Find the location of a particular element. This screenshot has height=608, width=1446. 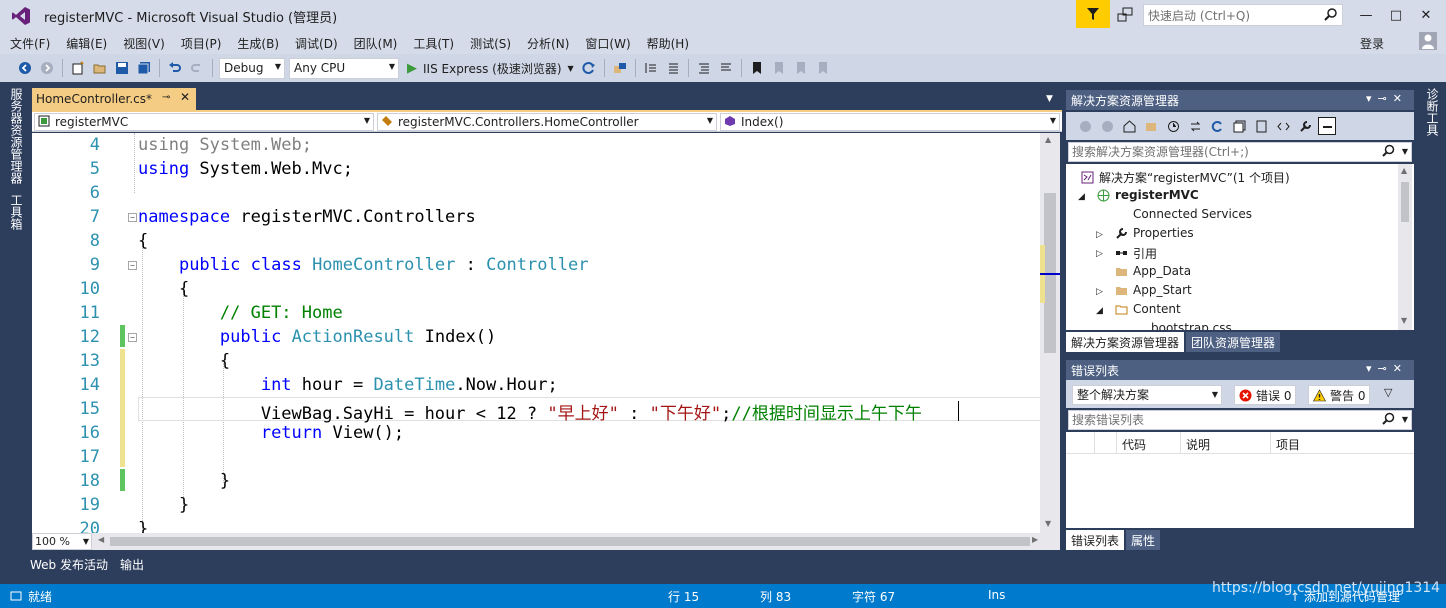

toolbox-tab: 工具箱 is located at coordinates (16, 212).